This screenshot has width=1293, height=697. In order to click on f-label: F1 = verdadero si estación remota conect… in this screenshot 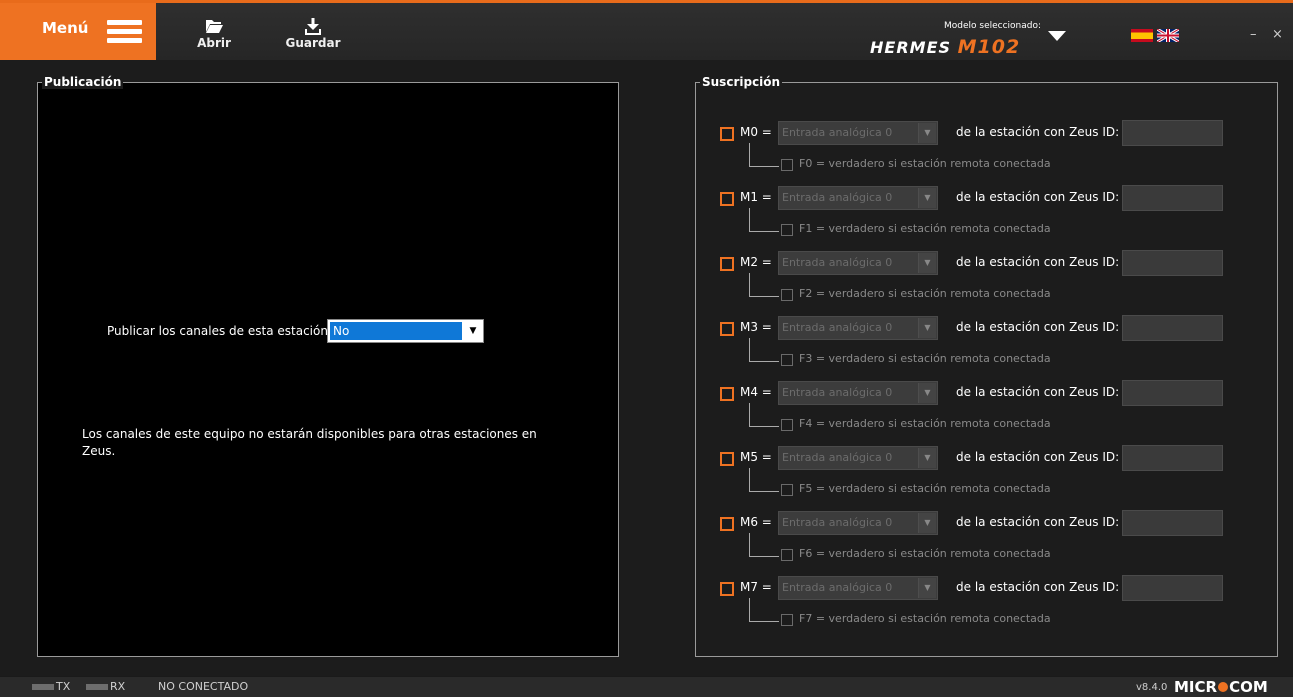, I will do `click(925, 228)`.